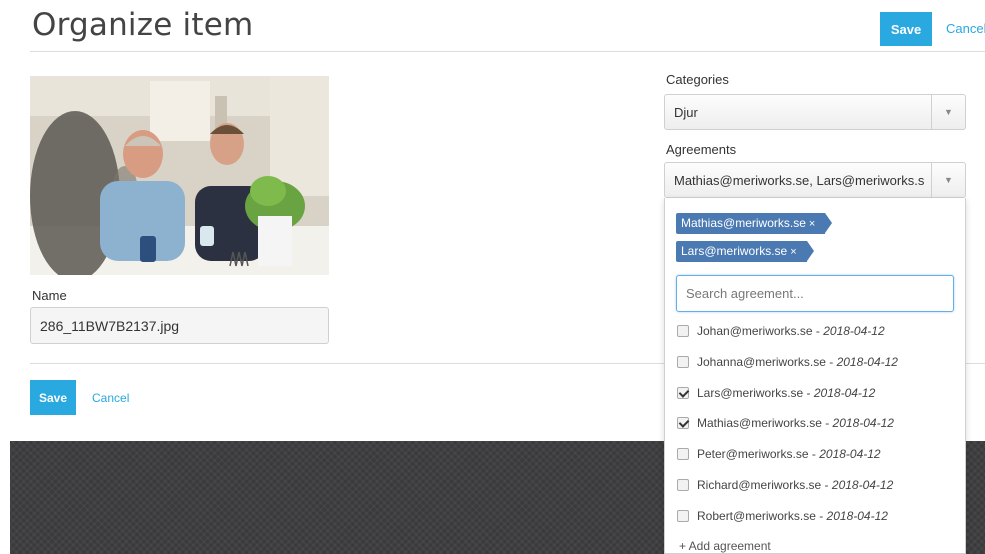 The height and width of the screenshot is (554, 985). What do you see at coordinates (49, 295) in the screenshot?
I see `name-label: Name` at bounding box center [49, 295].